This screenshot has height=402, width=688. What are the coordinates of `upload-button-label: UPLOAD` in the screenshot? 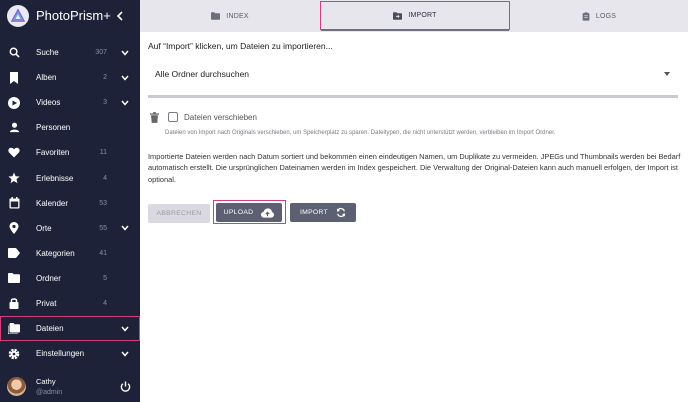 It's located at (238, 212).